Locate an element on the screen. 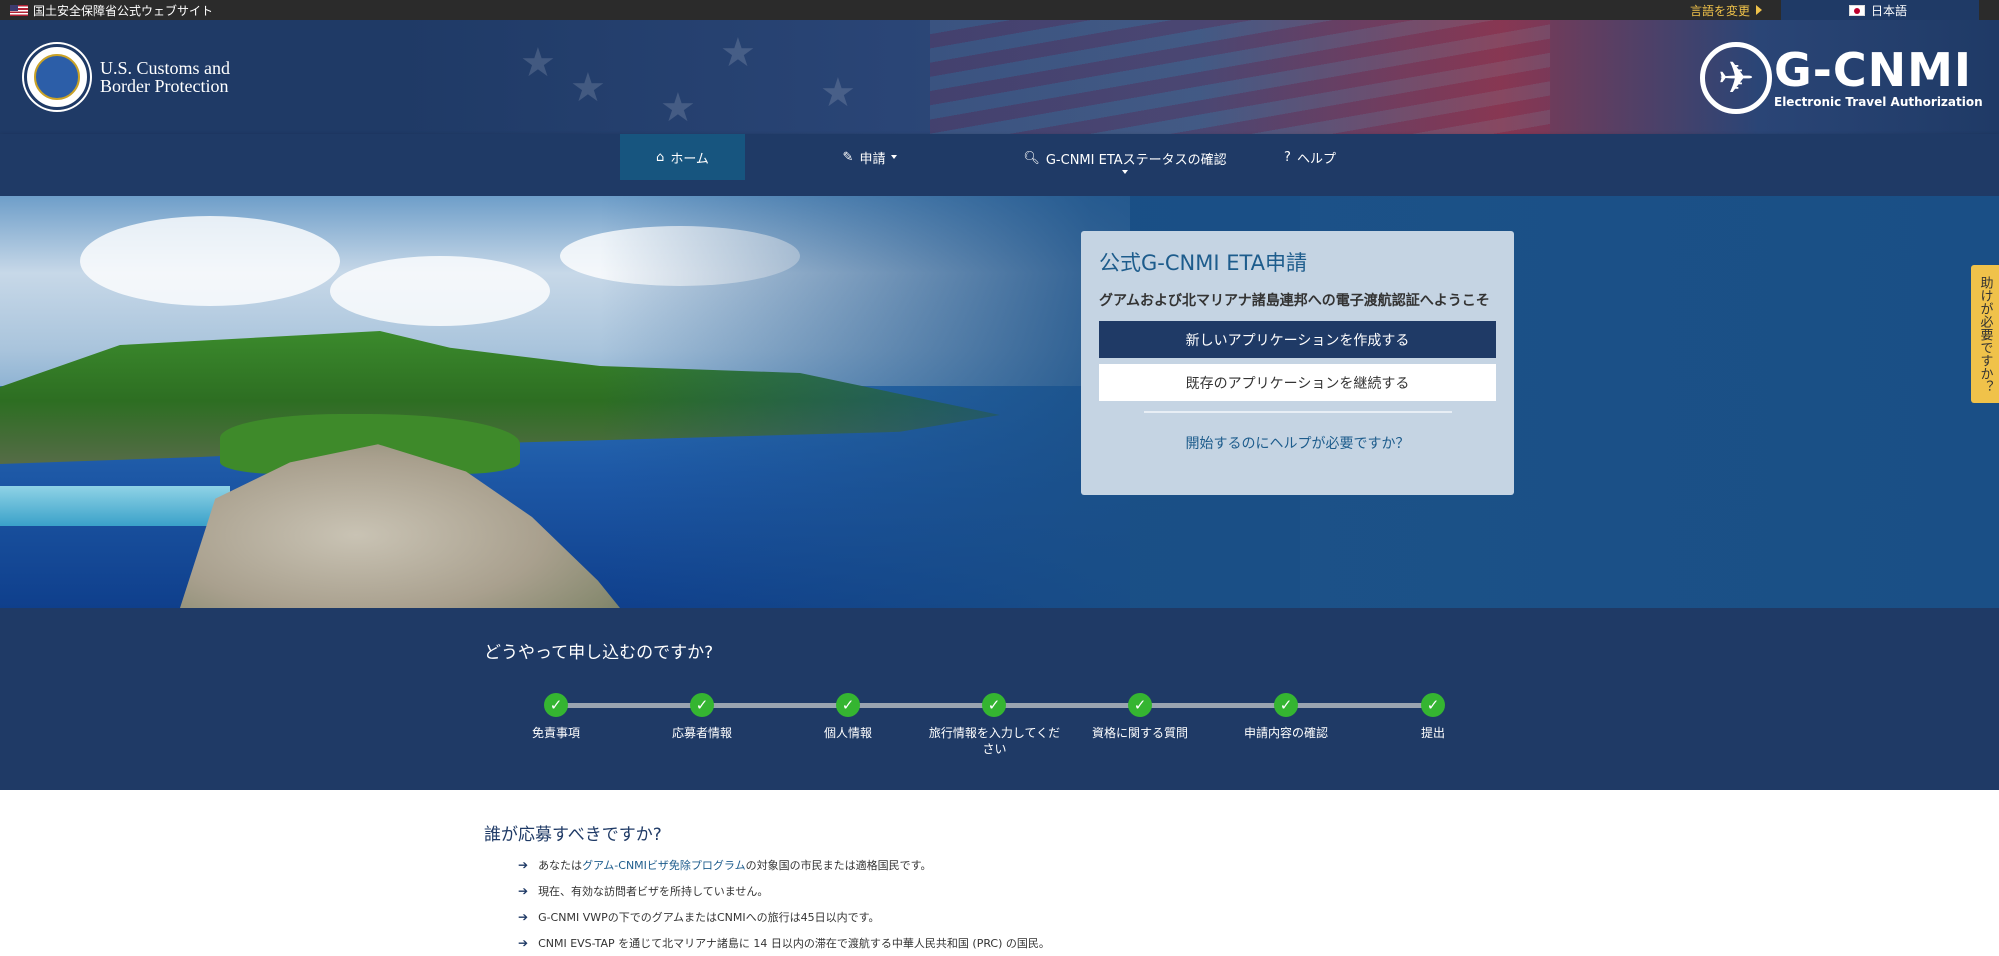 The image size is (1999, 956). gov-banner: 国土安全保障省公式ウェブサイト 言語を変更 日本語 is located at coordinates (999, 10).